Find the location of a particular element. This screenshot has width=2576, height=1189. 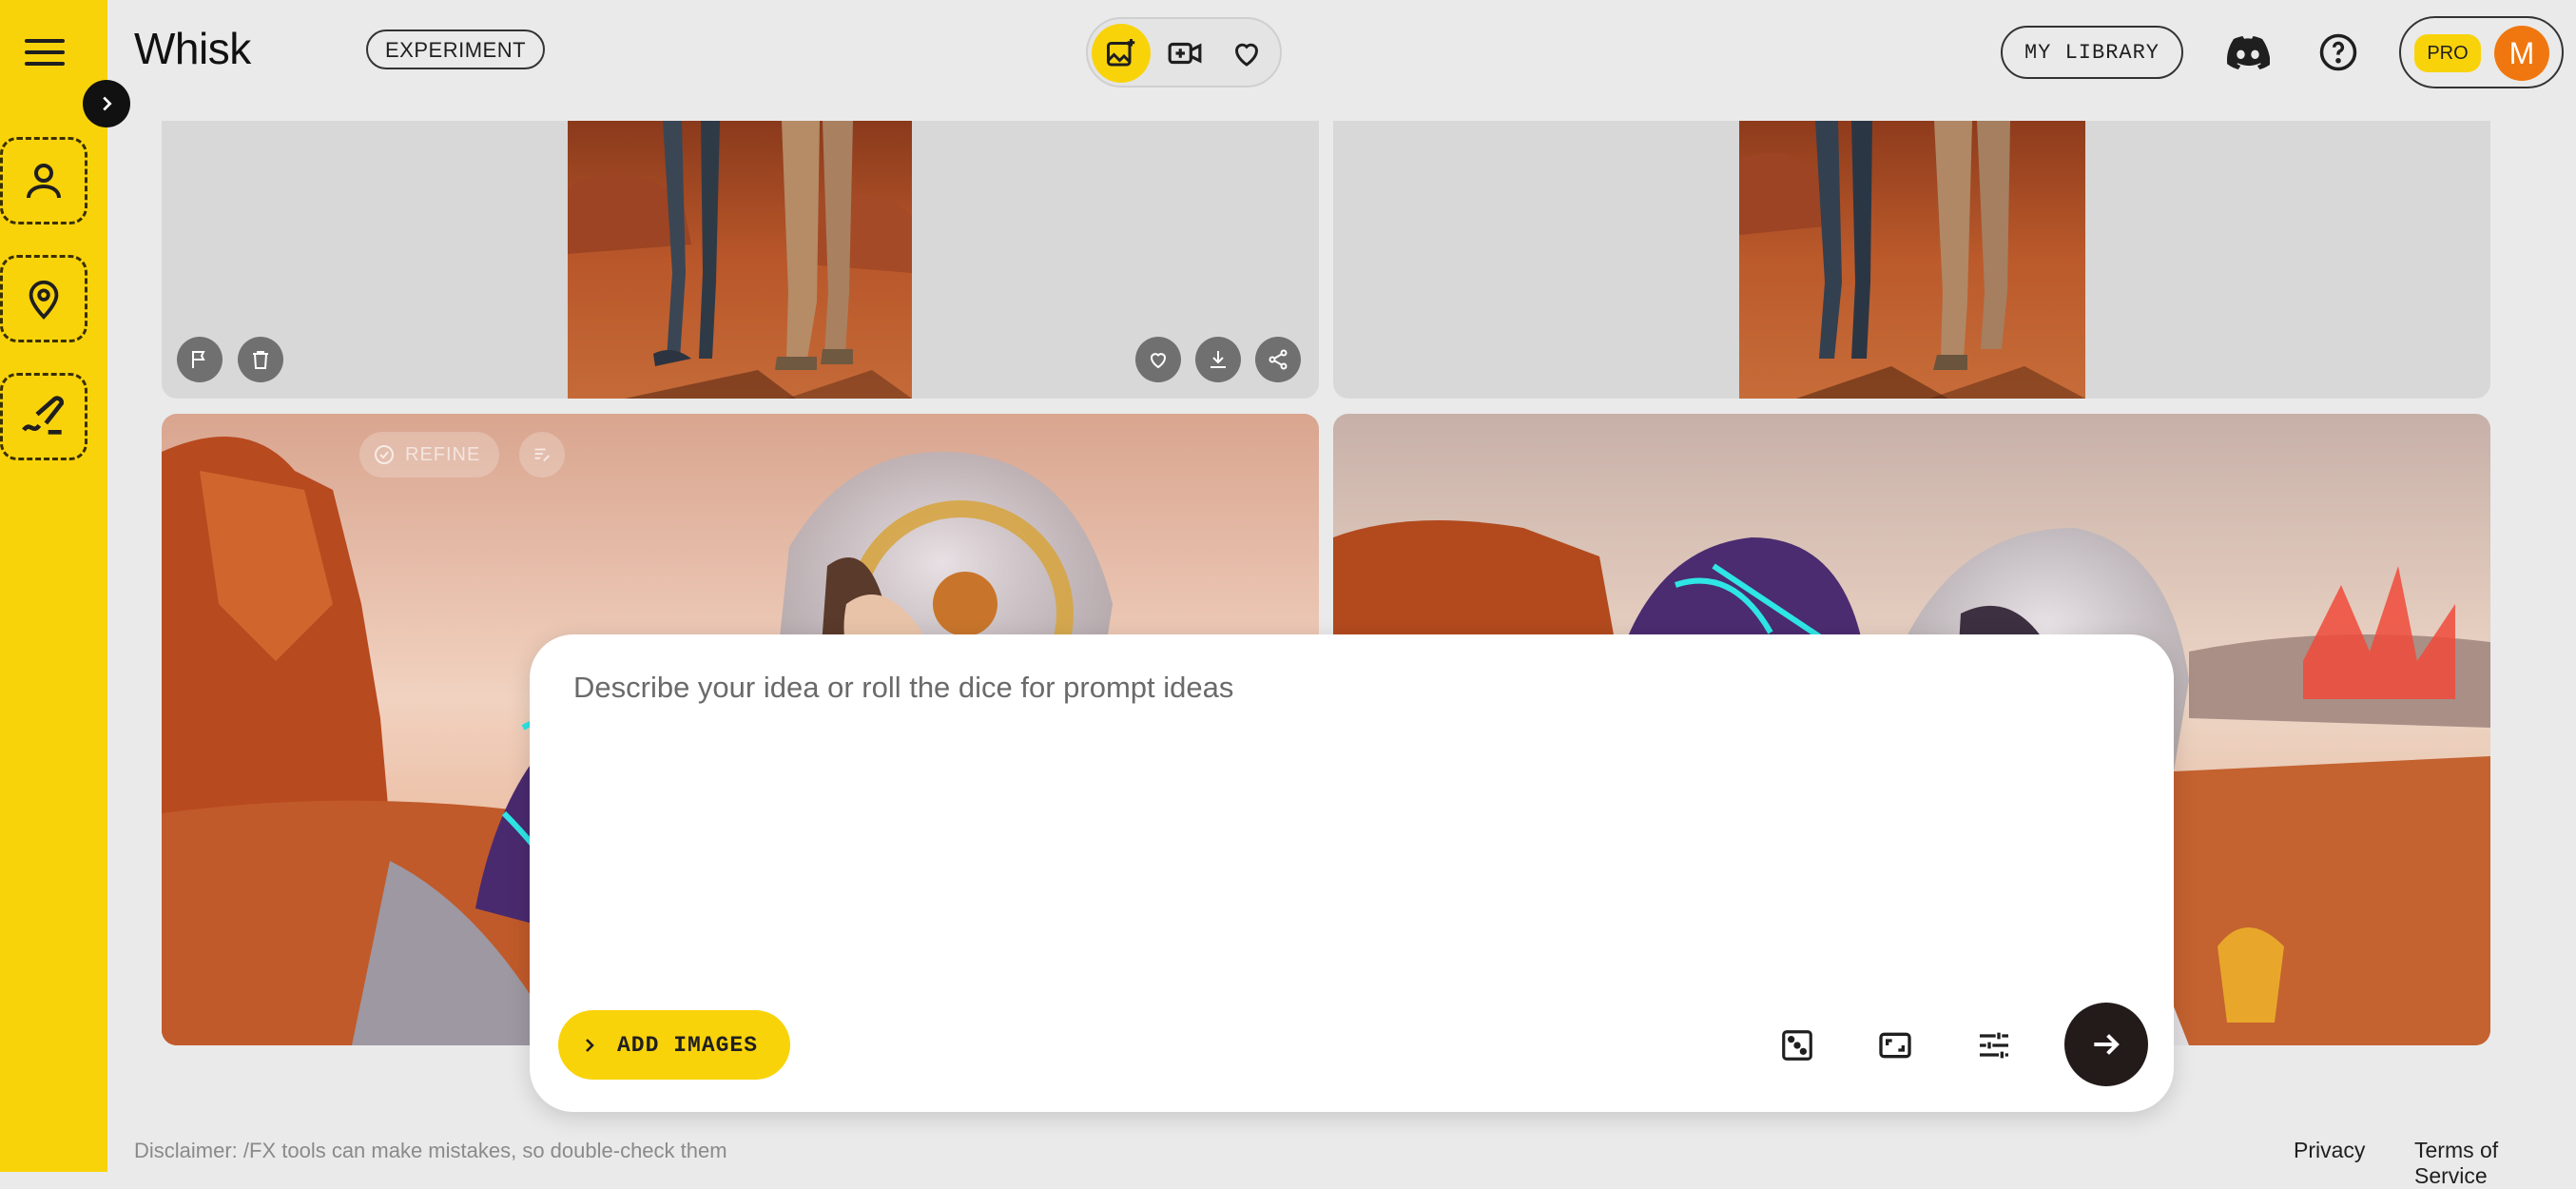

edit-text-icon is located at coordinates (542, 455).